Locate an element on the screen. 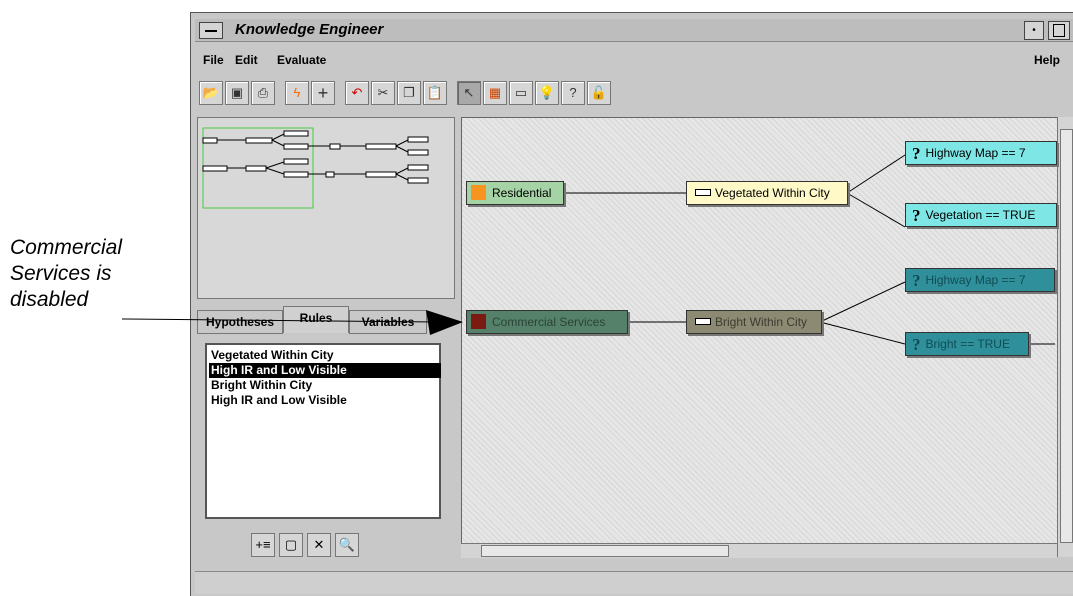 This screenshot has width=1073, height=596. node-label: Residential is located at coordinates (522, 193).